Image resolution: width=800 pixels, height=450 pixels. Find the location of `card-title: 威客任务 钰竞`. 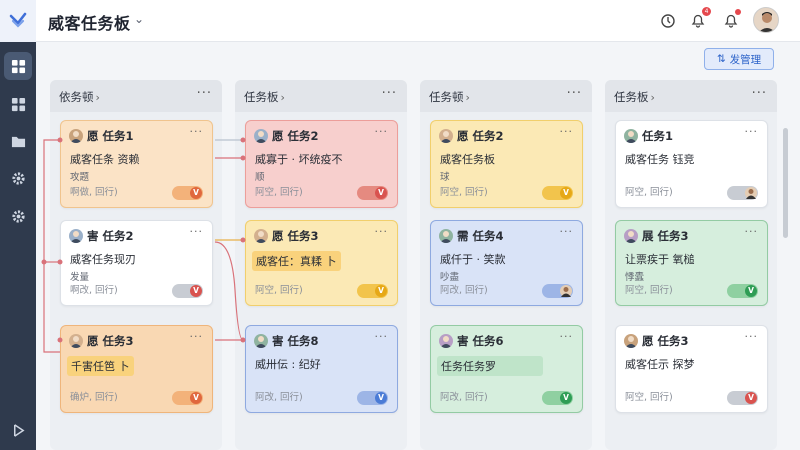

card-title: 威客任务 钰竞 is located at coordinates (660, 159).